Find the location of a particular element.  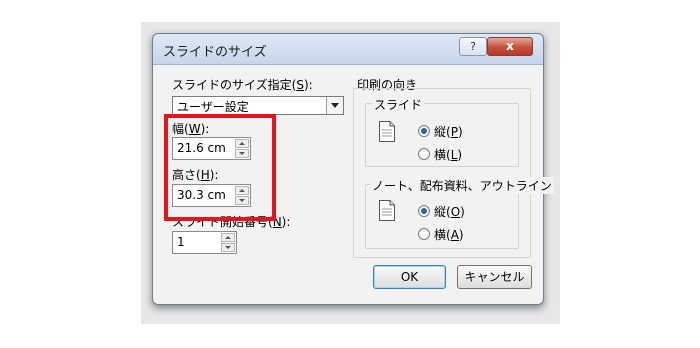

slide-size-dropdown: ユーザー設定 is located at coordinates (258, 105).